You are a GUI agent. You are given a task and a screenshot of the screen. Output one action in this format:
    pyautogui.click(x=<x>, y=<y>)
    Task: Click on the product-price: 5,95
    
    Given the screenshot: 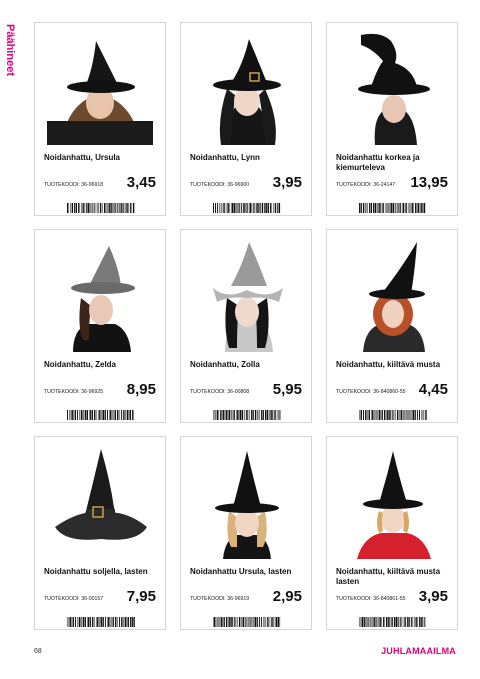 What is the action you would take?
    pyautogui.click(x=287, y=389)
    